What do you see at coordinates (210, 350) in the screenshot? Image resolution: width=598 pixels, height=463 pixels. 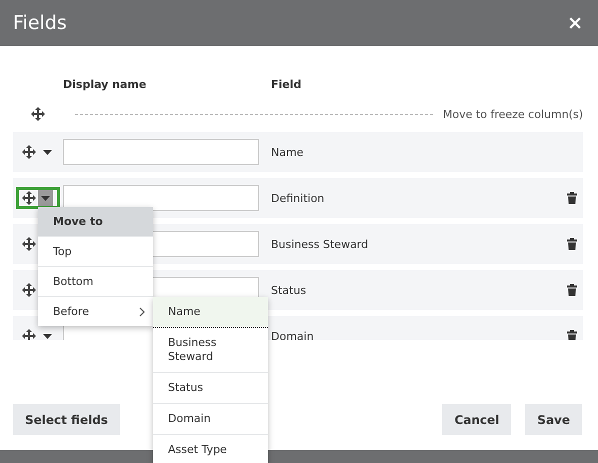 I see `menu-item: Business Steward` at bounding box center [210, 350].